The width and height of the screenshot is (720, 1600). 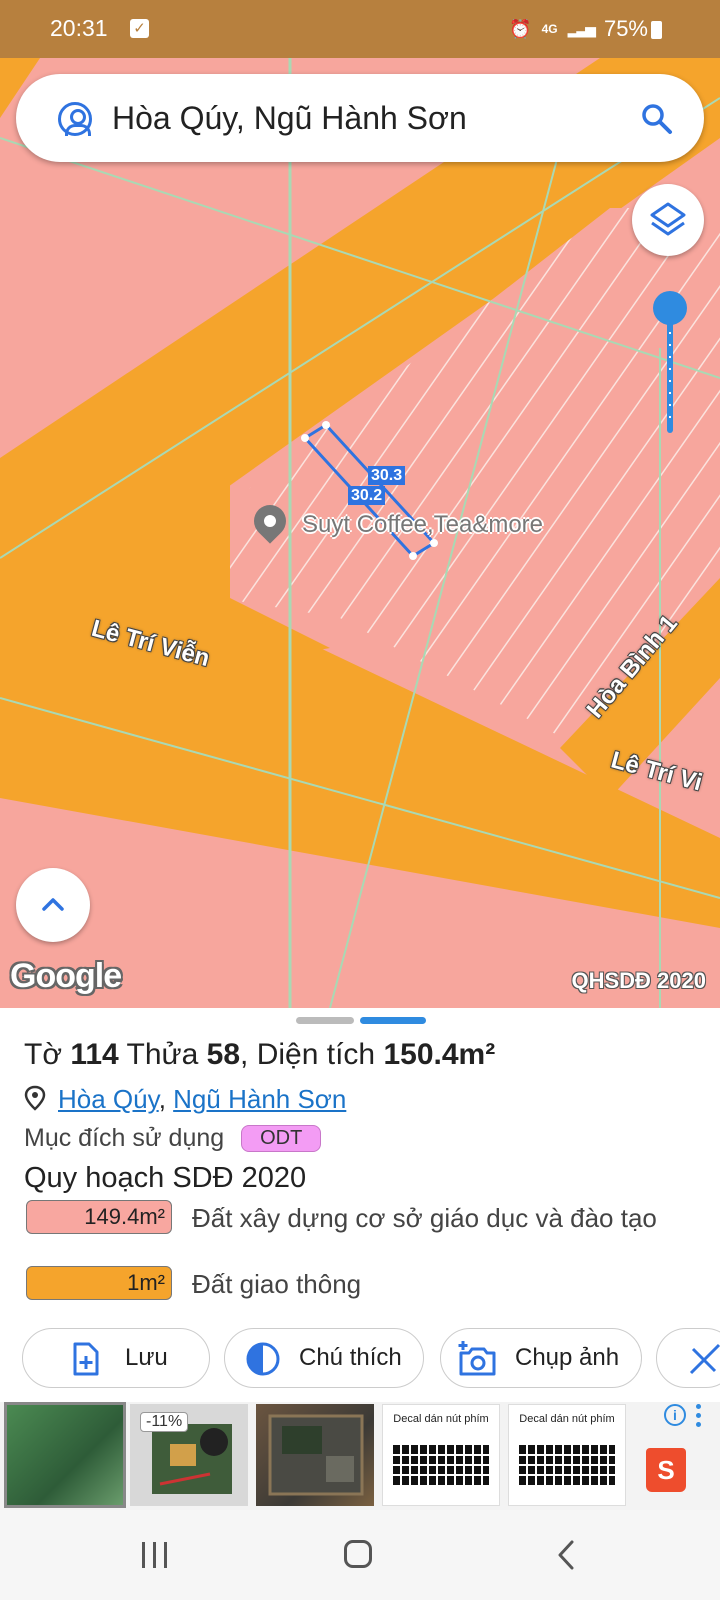 What do you see at coordinates (124, 1138) in the screenshot?
I see `purpose-label: Mục đích sử dụng` at bounding box center [124, 1138].